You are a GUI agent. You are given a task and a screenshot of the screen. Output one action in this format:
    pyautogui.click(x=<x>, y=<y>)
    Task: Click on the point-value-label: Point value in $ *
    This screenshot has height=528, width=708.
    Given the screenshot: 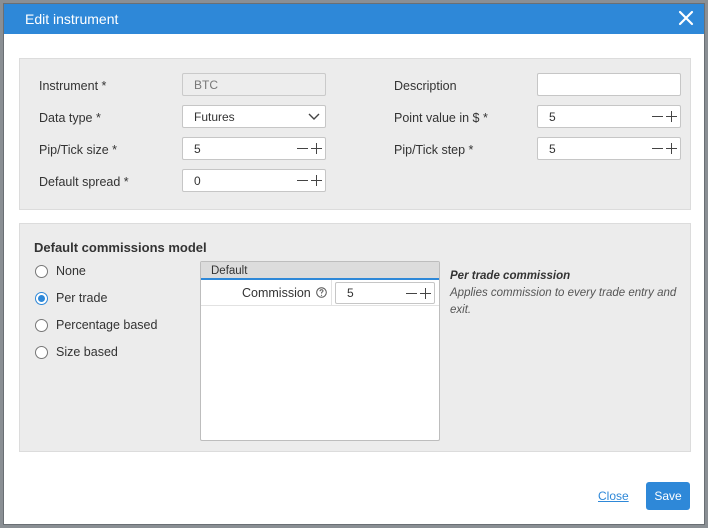 What is the action you would take?
    pyautogui.click(x=441, y=118)
    